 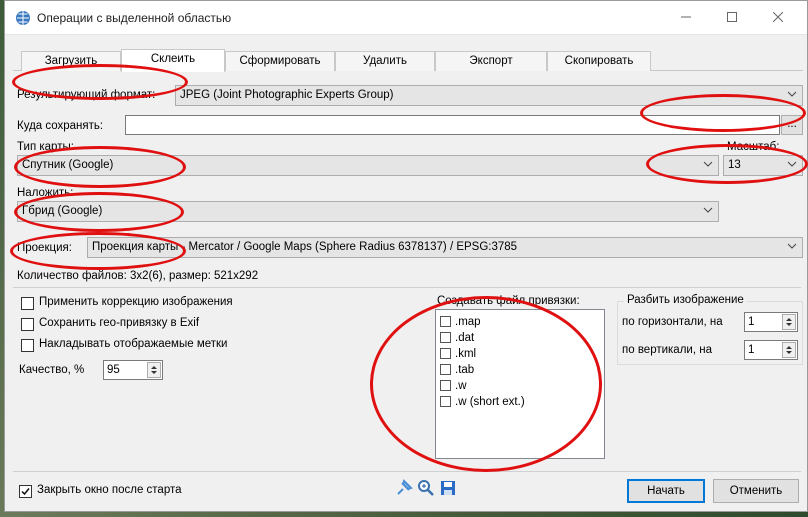 I want to click on minimize-icon, so click(x=686, y=17).